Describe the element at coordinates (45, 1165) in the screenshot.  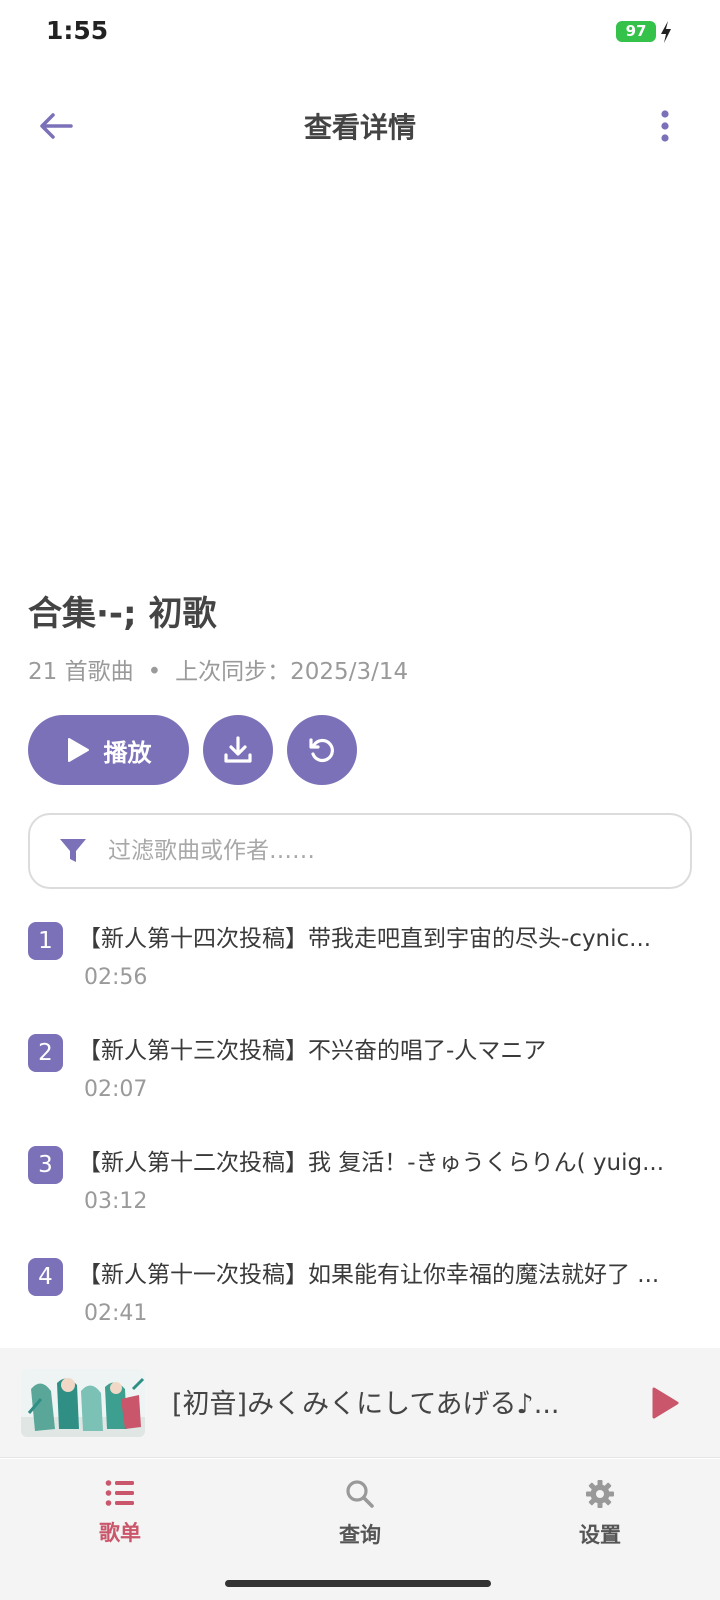
I see `song-index-badge: 3` at that location.